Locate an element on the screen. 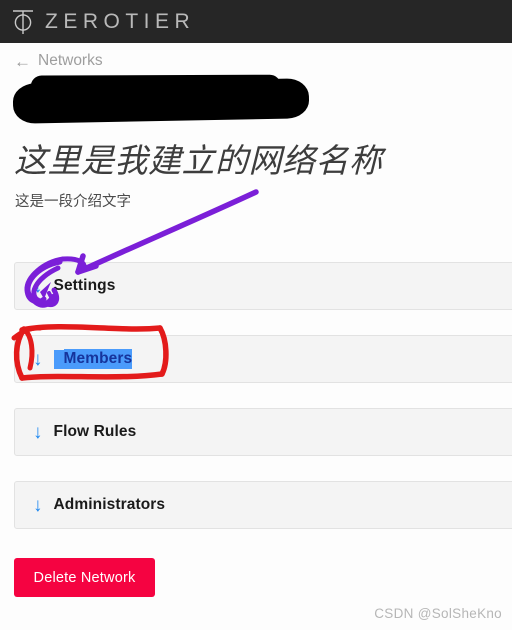  accordion-label: Flow Rules is located at coordinates (95, 431).